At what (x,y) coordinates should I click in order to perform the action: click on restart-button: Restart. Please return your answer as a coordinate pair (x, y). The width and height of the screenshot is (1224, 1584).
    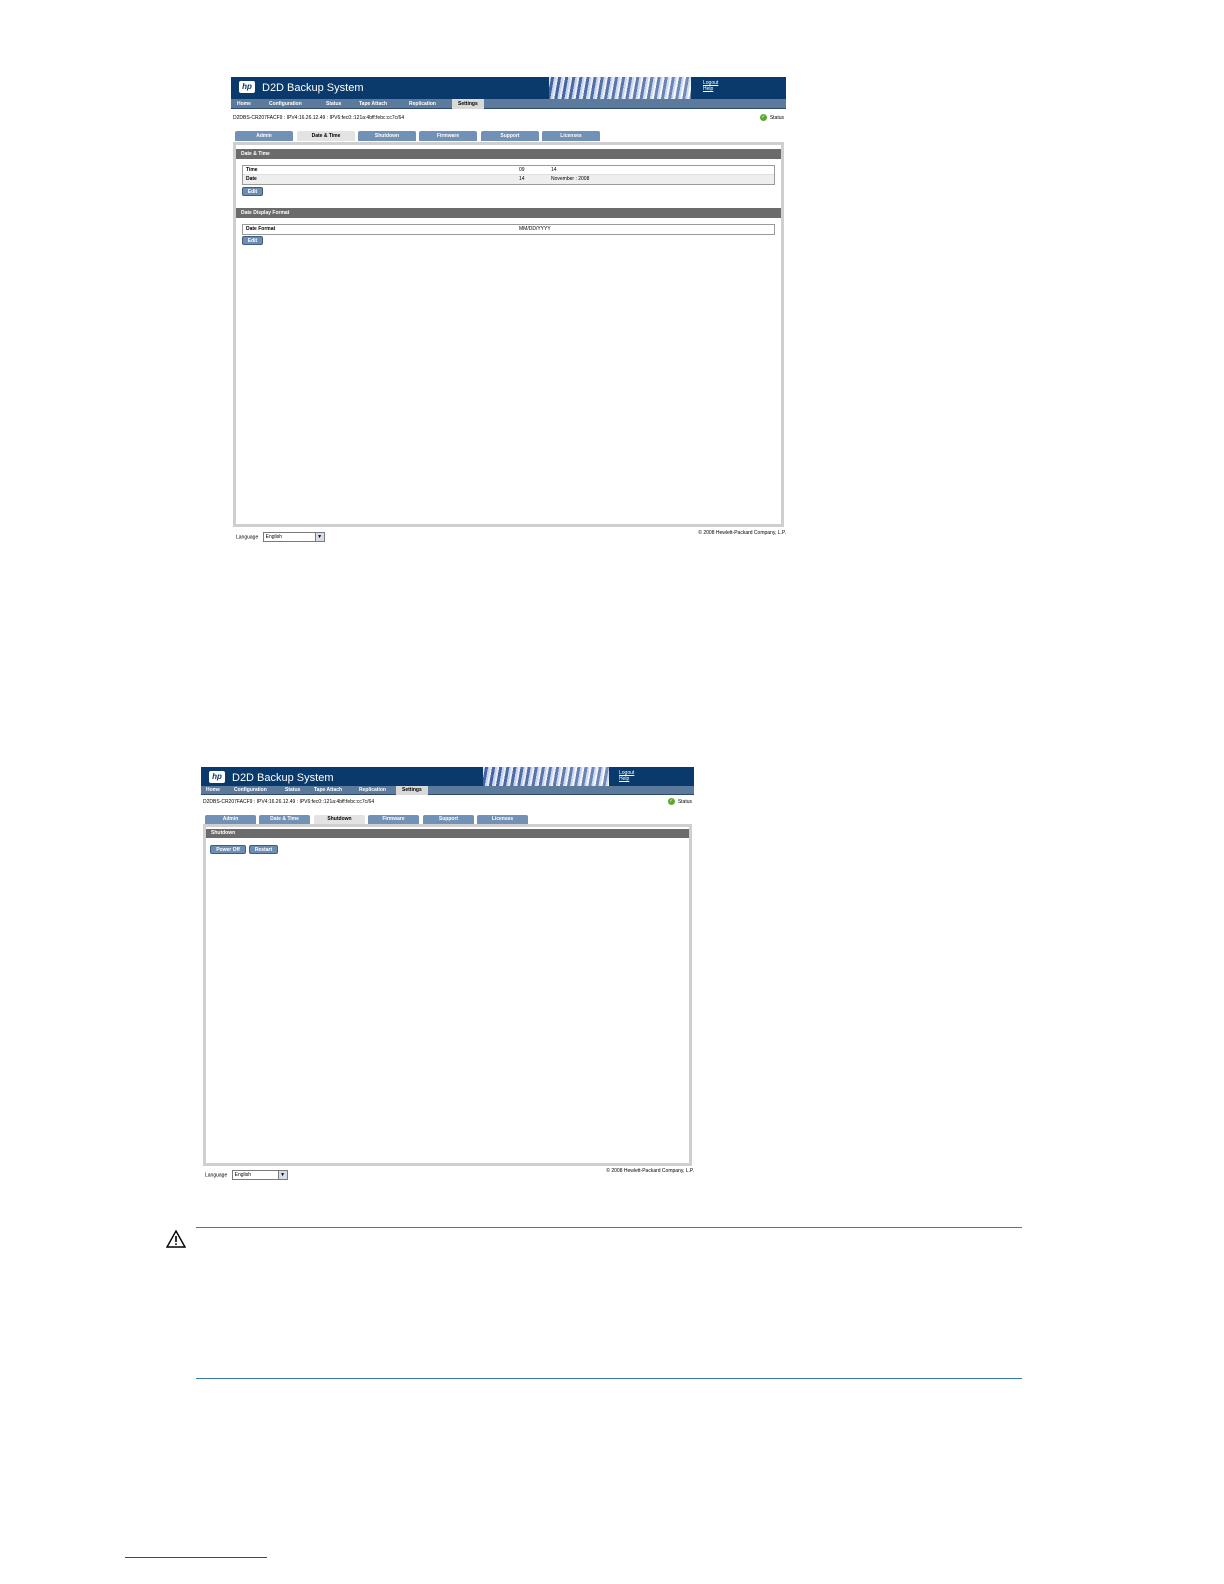
    Looking at the image, I should click on (263, 849).